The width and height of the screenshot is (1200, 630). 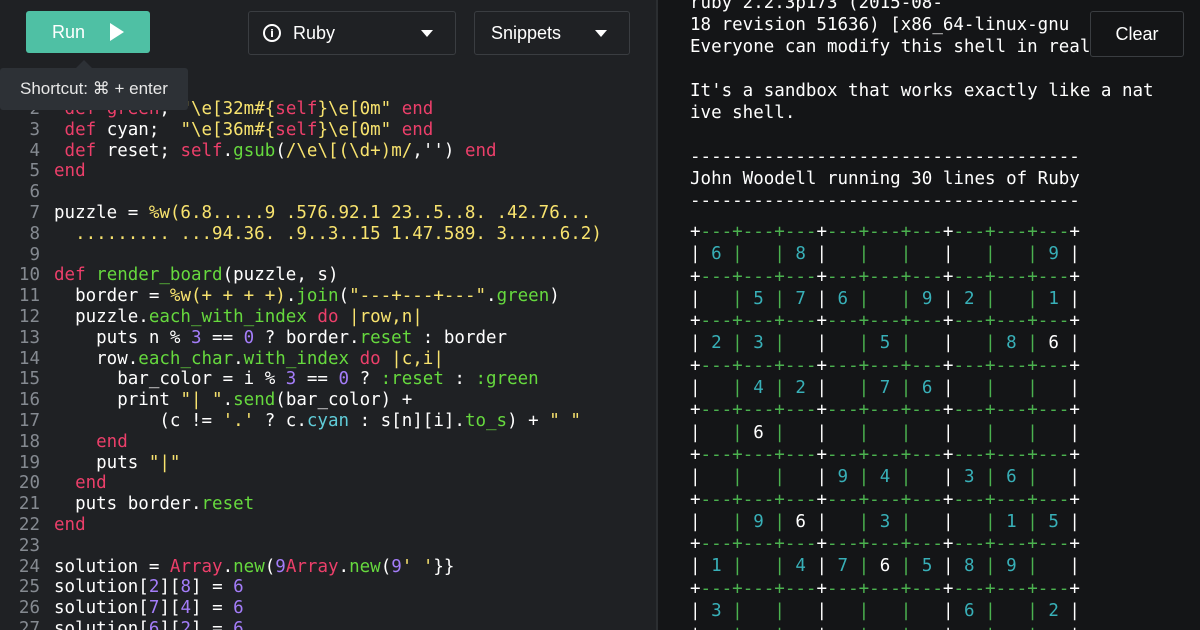 What do you see at coordinates (80, 150) in the screenshot?
I see `code-token: def` at bounding box center [80, 150].